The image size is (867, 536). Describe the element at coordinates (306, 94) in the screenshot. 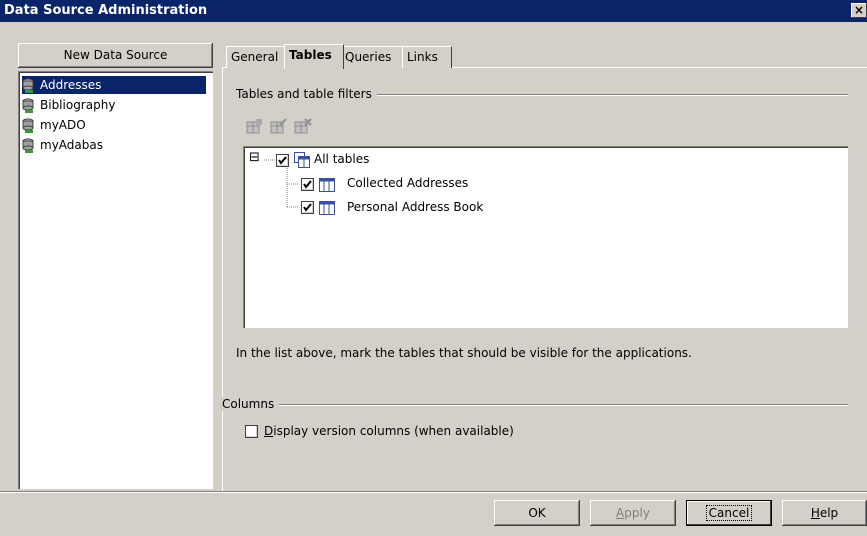

I see `tables-group-label: Tables and table filters` at that location.